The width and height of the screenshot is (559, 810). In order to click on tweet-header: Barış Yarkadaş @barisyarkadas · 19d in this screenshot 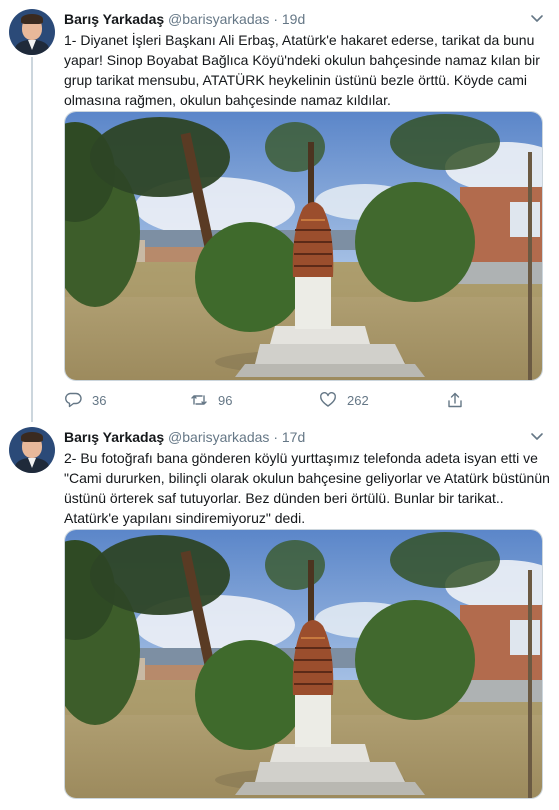, I will do `click(184, 19)`.